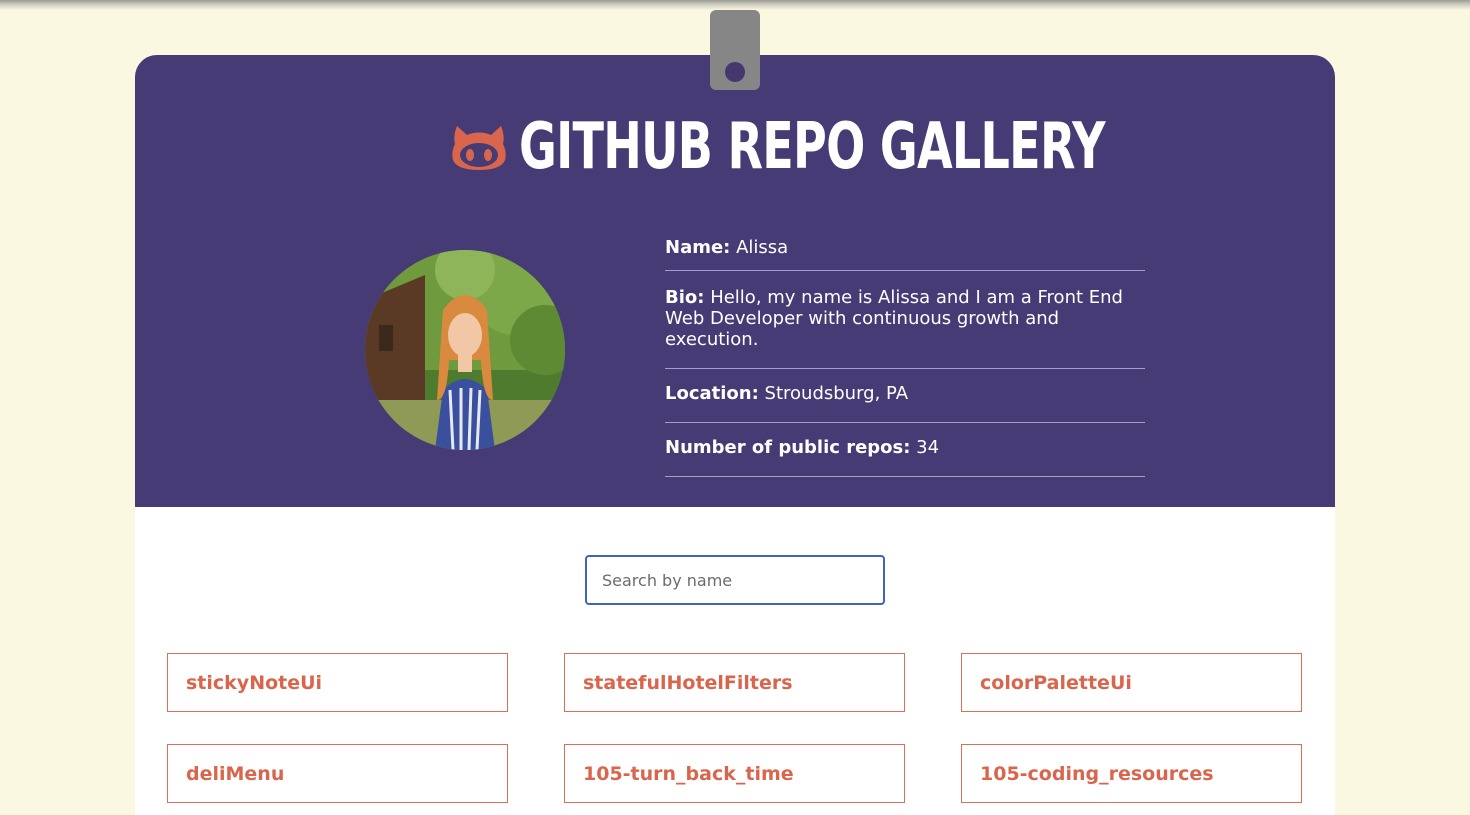  Describe the element at coordinates (698, 247) in the screenshot. I see `name-label: Name:` at that location.